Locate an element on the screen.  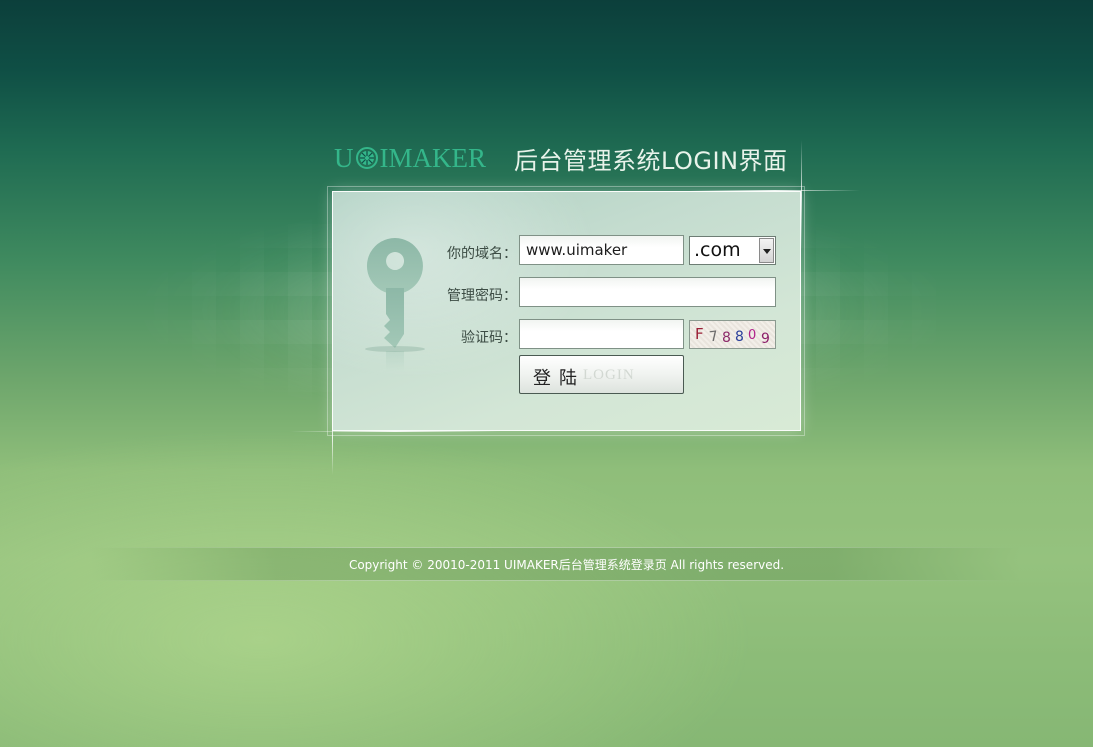
captcha-char: F is located at coordinates (699, 334).